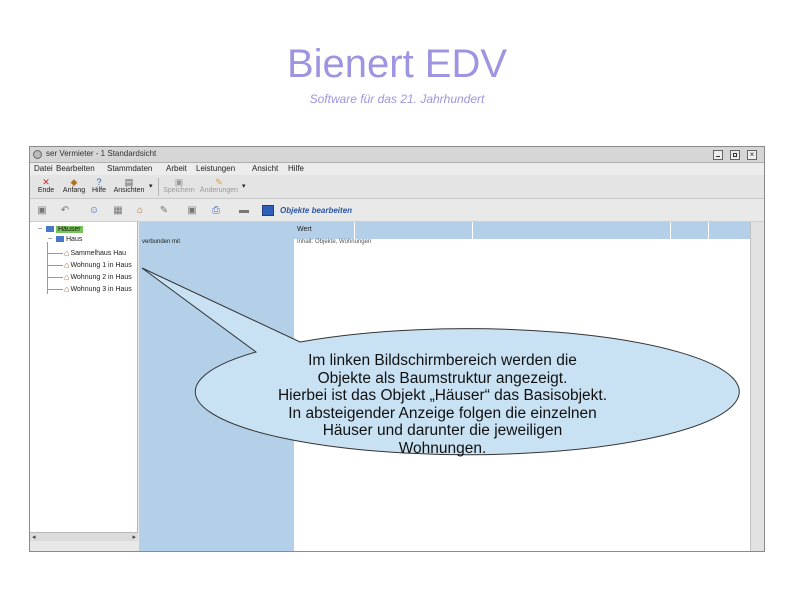 This screenshot has width=794, height=595. Describe the element at coordinates (296, 168) in the screenshot. I see `menu-hilfe: Hilfe` at that location.